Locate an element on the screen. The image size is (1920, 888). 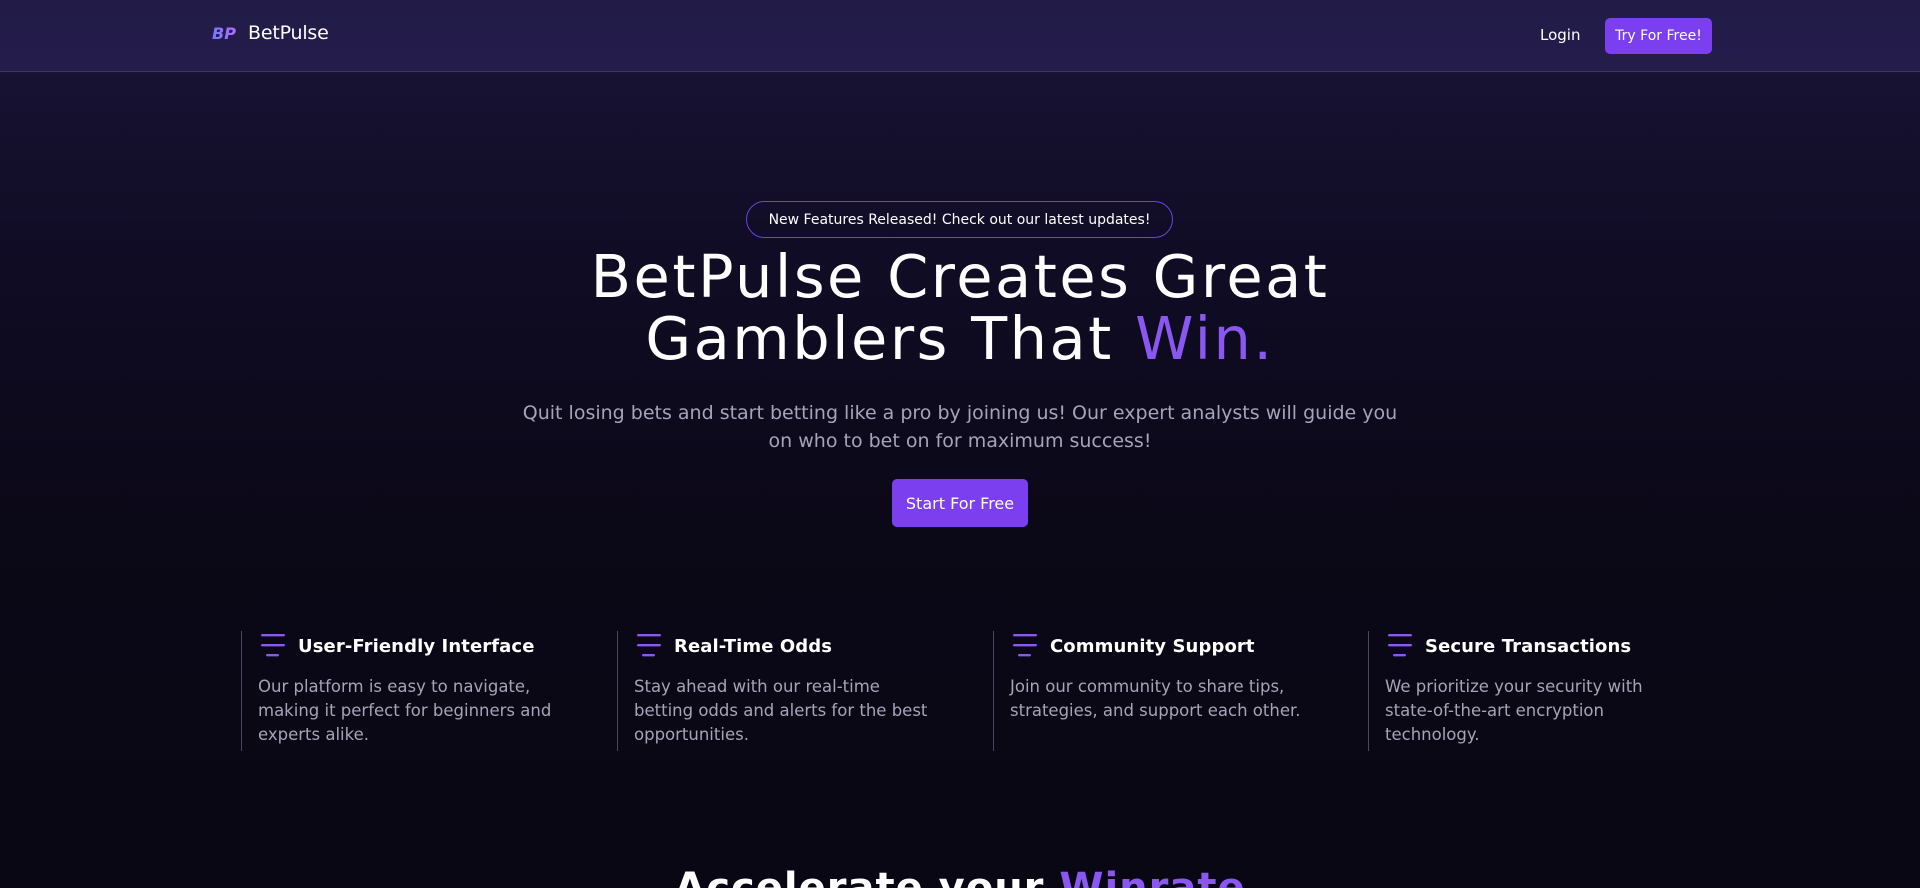
start-for-free-button: Start For Free is located at coordinates (960, 503).